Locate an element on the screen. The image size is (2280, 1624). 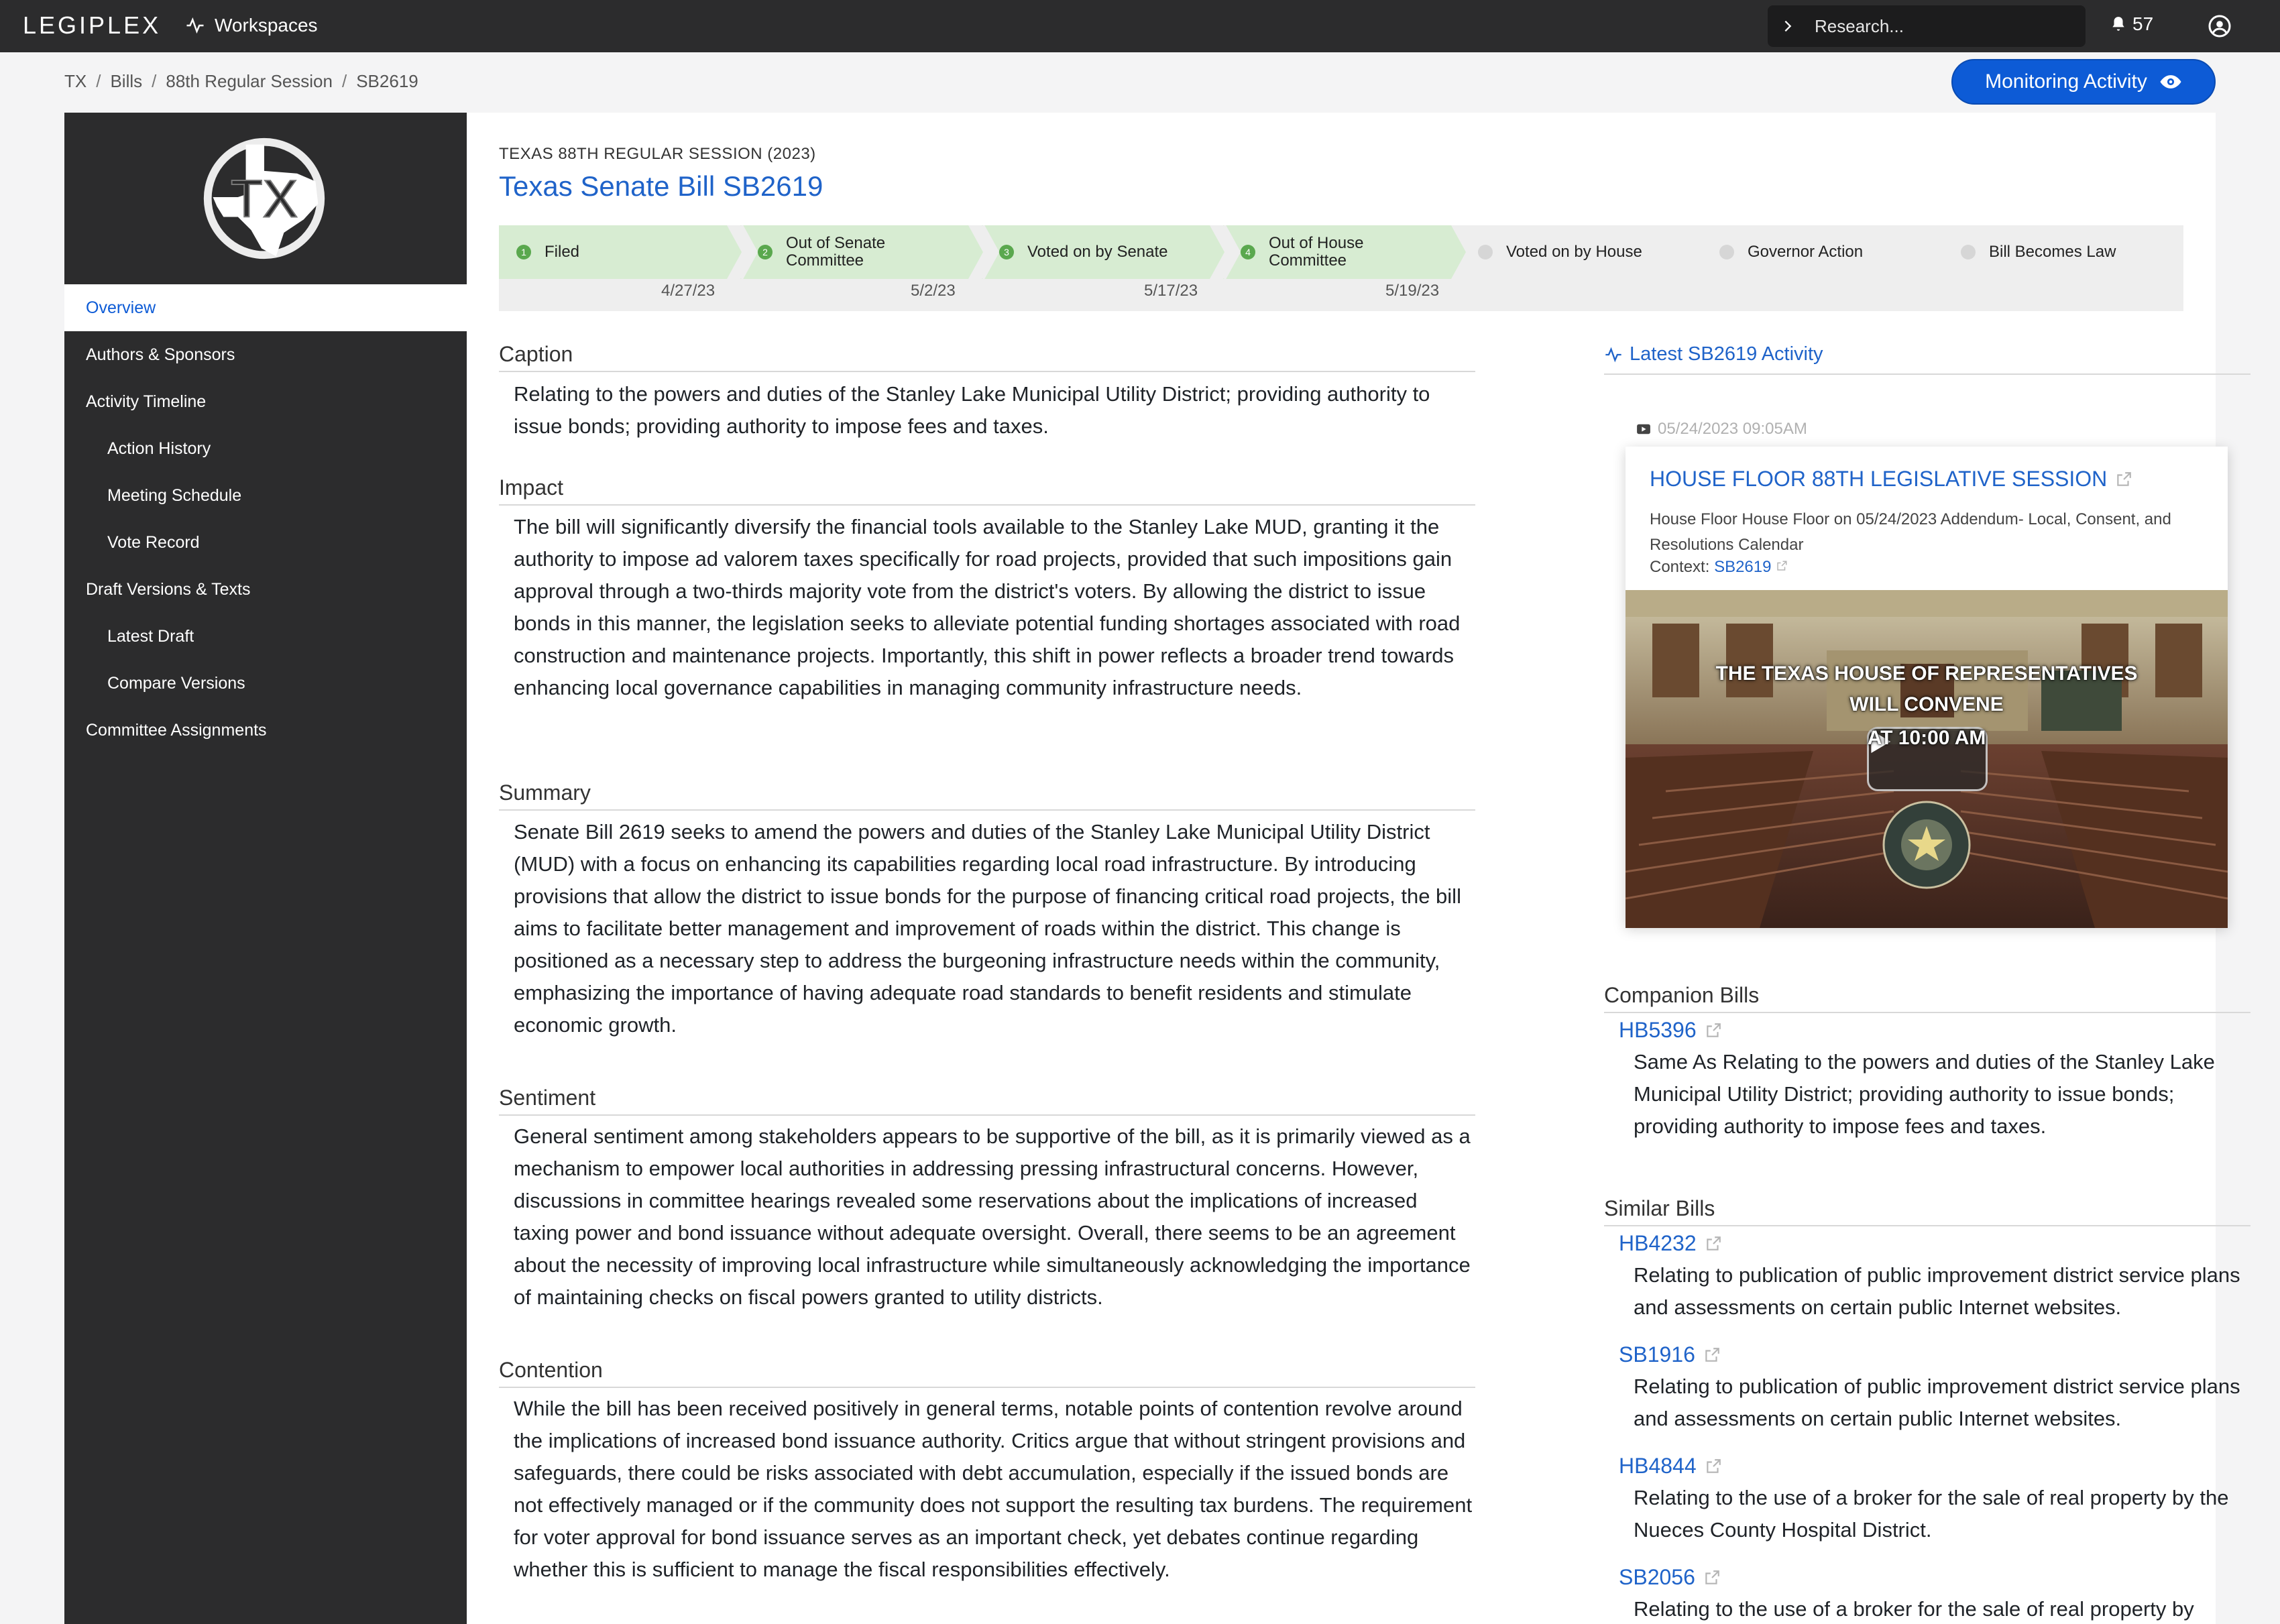
sidebar-item-label: Action History is located at coordinates (159, 449).